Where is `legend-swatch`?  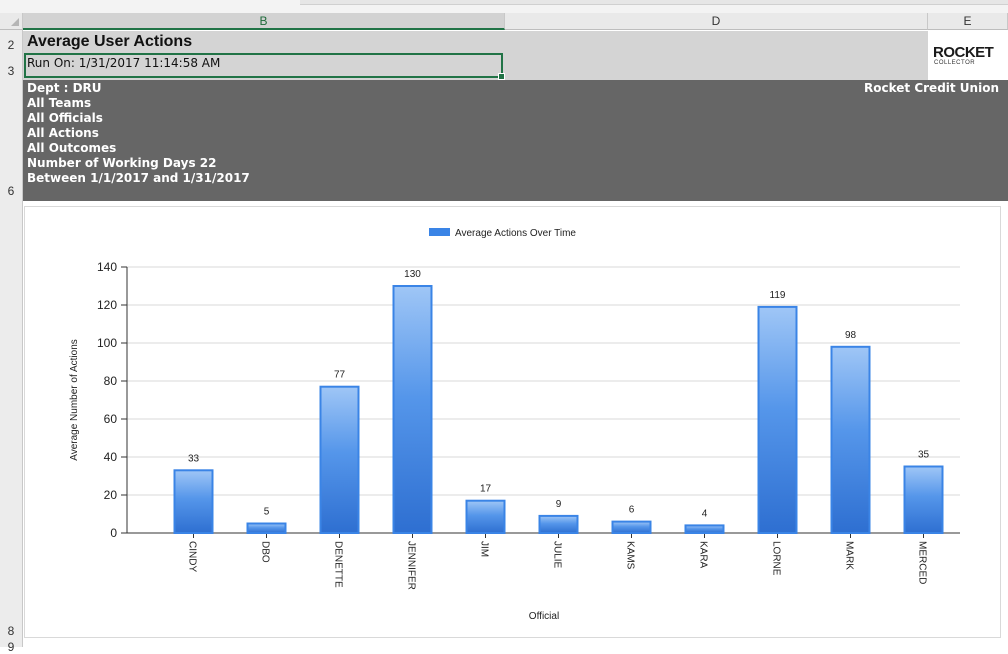
legend-swatch is located at coordinates (439, 232).